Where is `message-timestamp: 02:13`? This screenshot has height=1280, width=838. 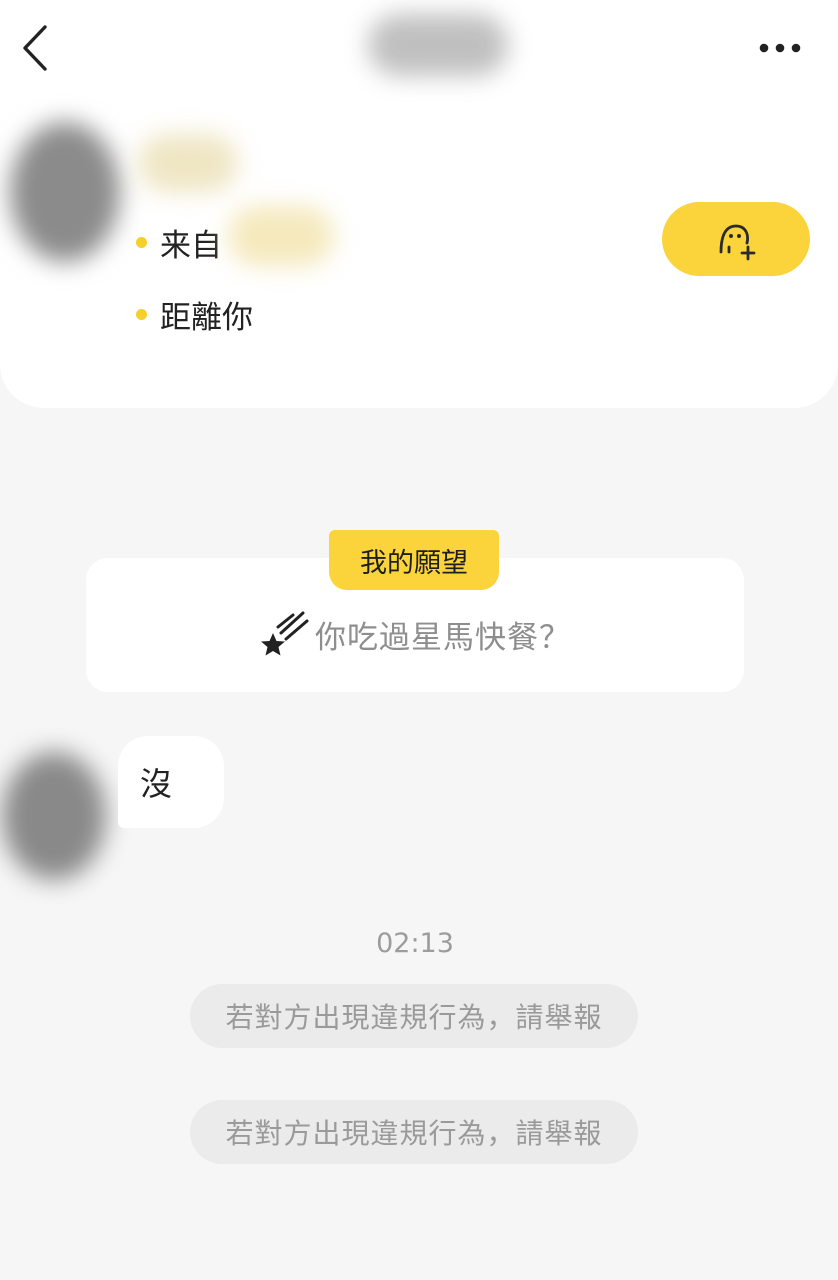
message-timestamp: 02:13 is located at coordinates (415, 943).